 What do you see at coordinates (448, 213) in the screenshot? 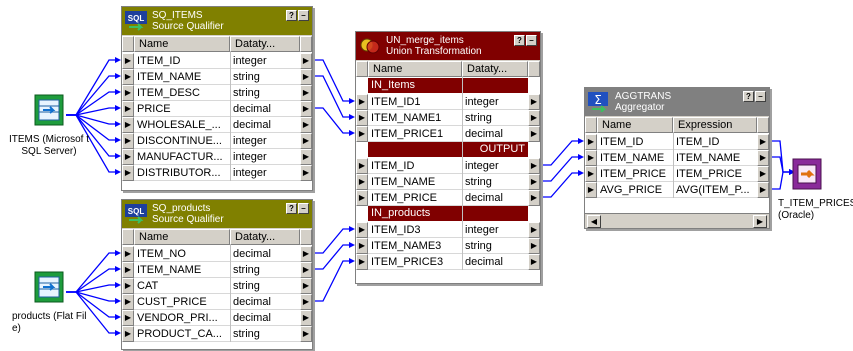
I see `port-group-header: IN_products` at bounding box center [448, 213].